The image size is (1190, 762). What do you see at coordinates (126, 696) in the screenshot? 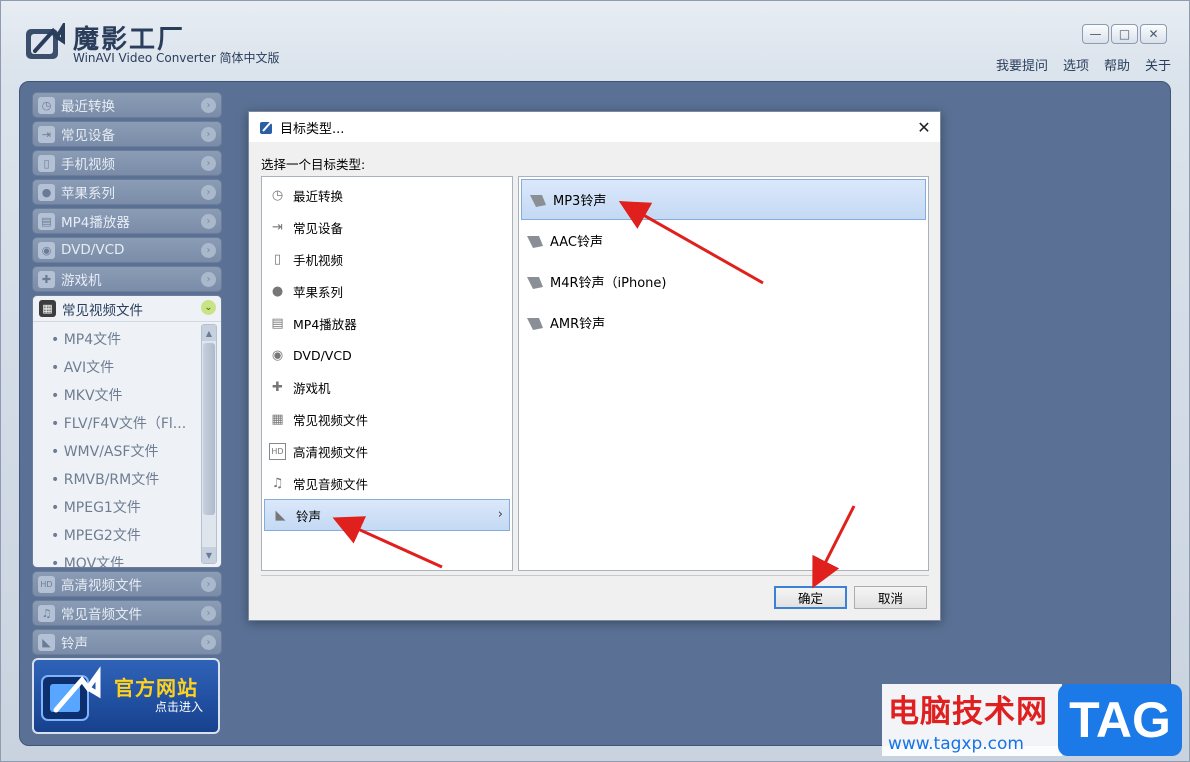
I see `official-site-banner: 官方网站 点击进入` at bounding box center [126, 696].